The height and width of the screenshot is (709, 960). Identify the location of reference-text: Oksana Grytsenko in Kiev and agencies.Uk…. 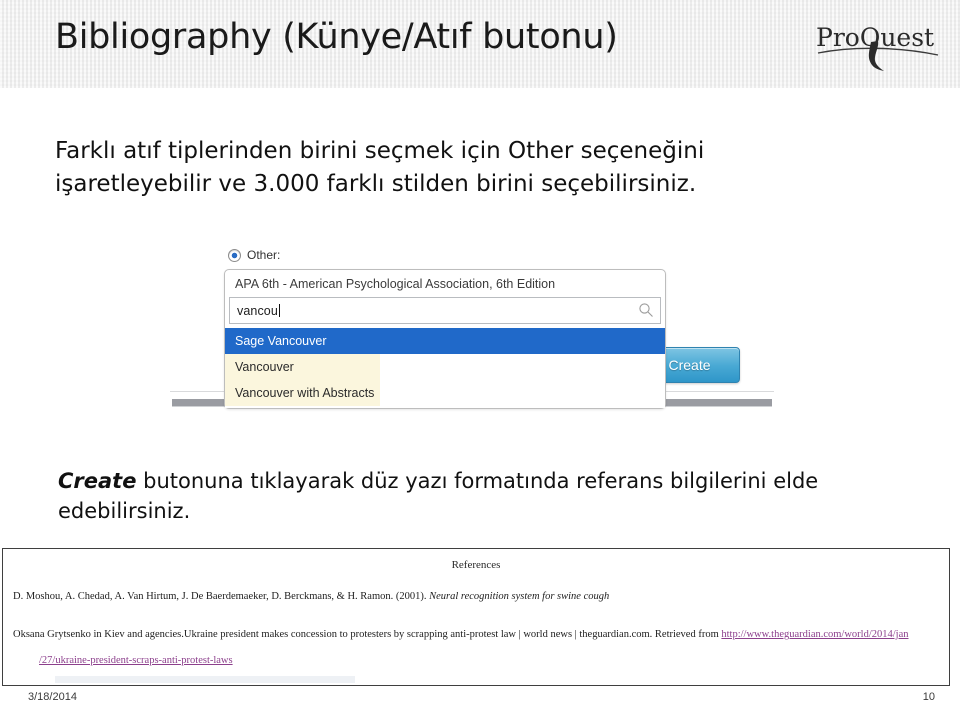
(367, 634).